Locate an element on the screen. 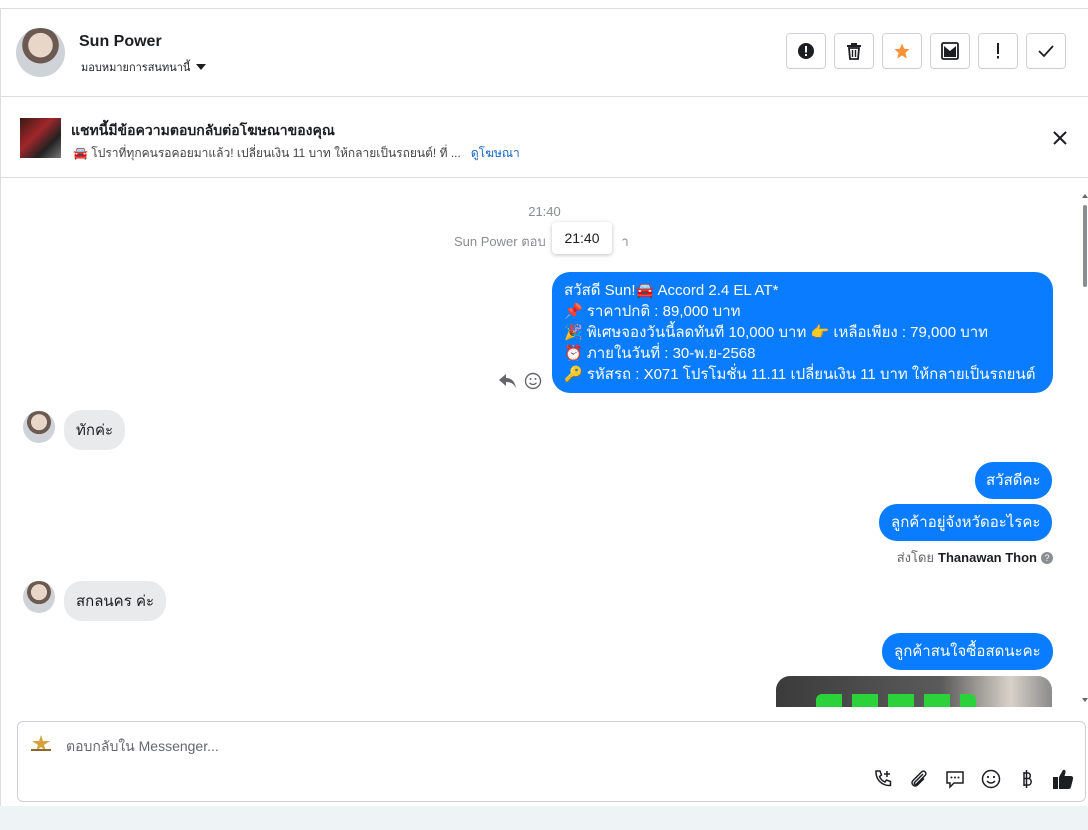  contact-name: Sun Power is located at coordinates (120, 42).